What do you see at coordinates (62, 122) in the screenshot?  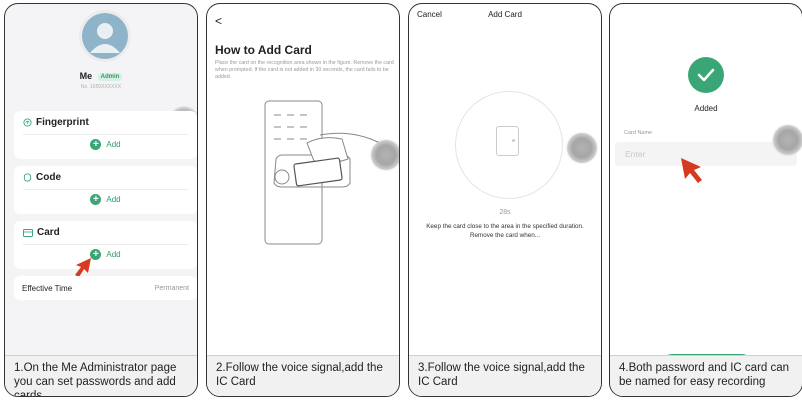 I see `section-title: Fingerprint` at bounding box center [62, 122].